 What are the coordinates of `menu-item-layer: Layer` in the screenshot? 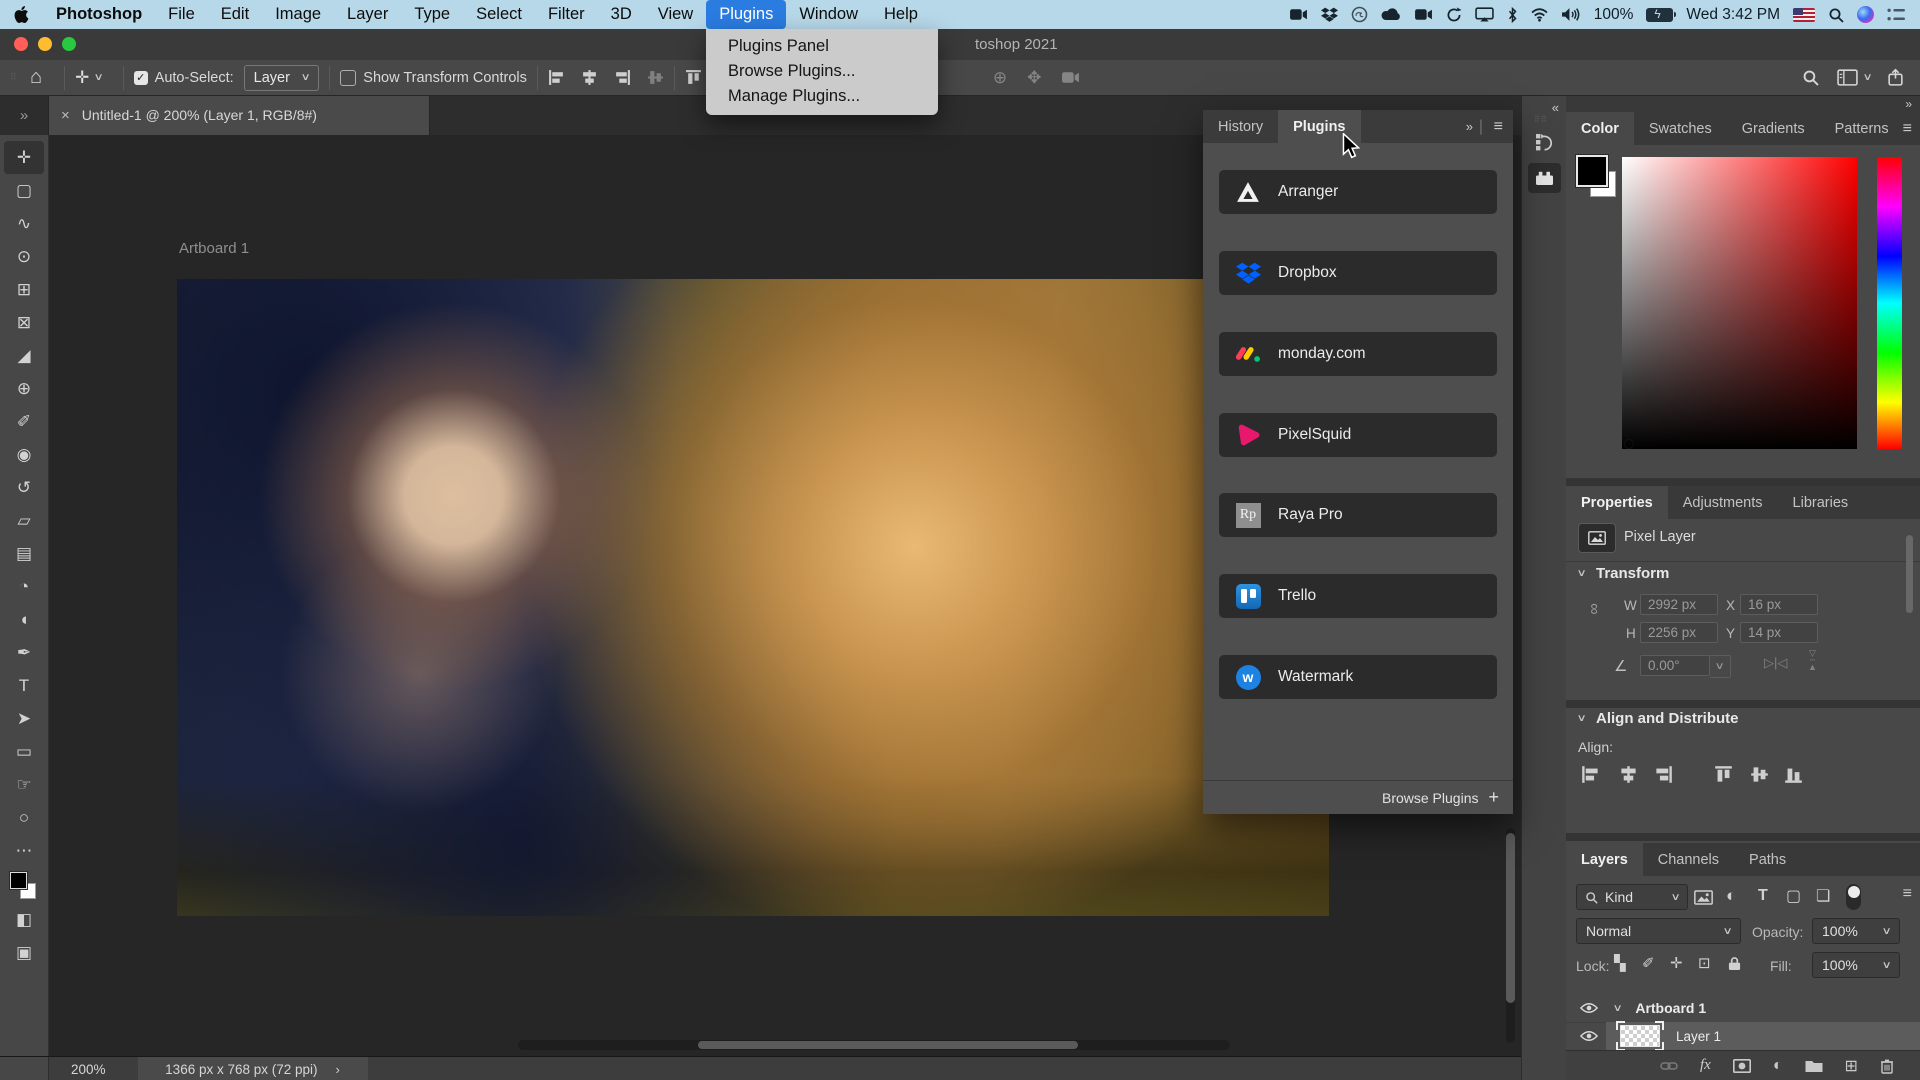 It's located at (367, 14).